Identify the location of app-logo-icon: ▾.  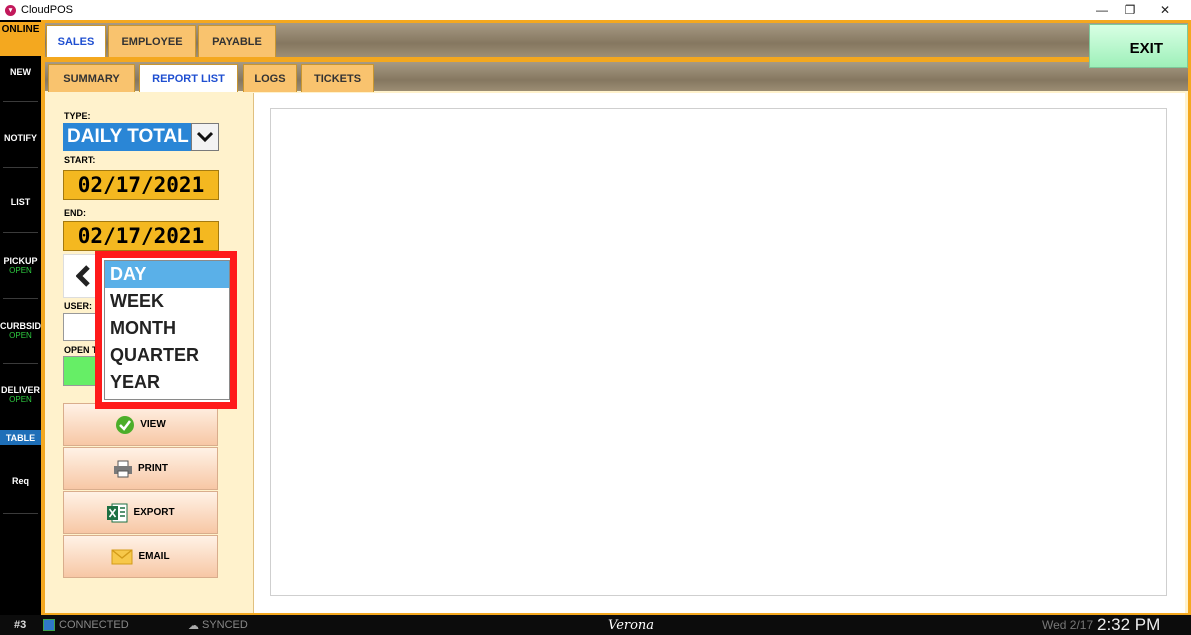
(10, 10).